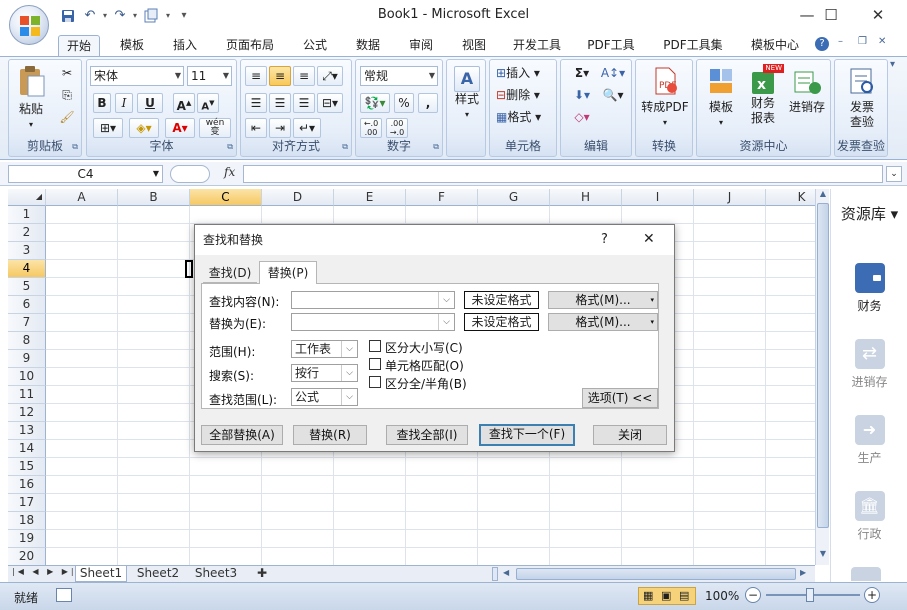 The width and height of the screenshot is (907, 610). Describe the element at coordinates (421, 45) in the screenshot. I see `tab-review: 审阅` at that location.